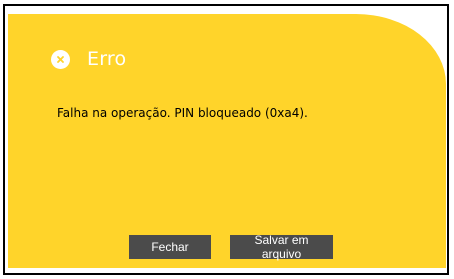 The height and width of the screenshot is (279, 454). I want to click on close-button: Fechar, so click(170, 247).